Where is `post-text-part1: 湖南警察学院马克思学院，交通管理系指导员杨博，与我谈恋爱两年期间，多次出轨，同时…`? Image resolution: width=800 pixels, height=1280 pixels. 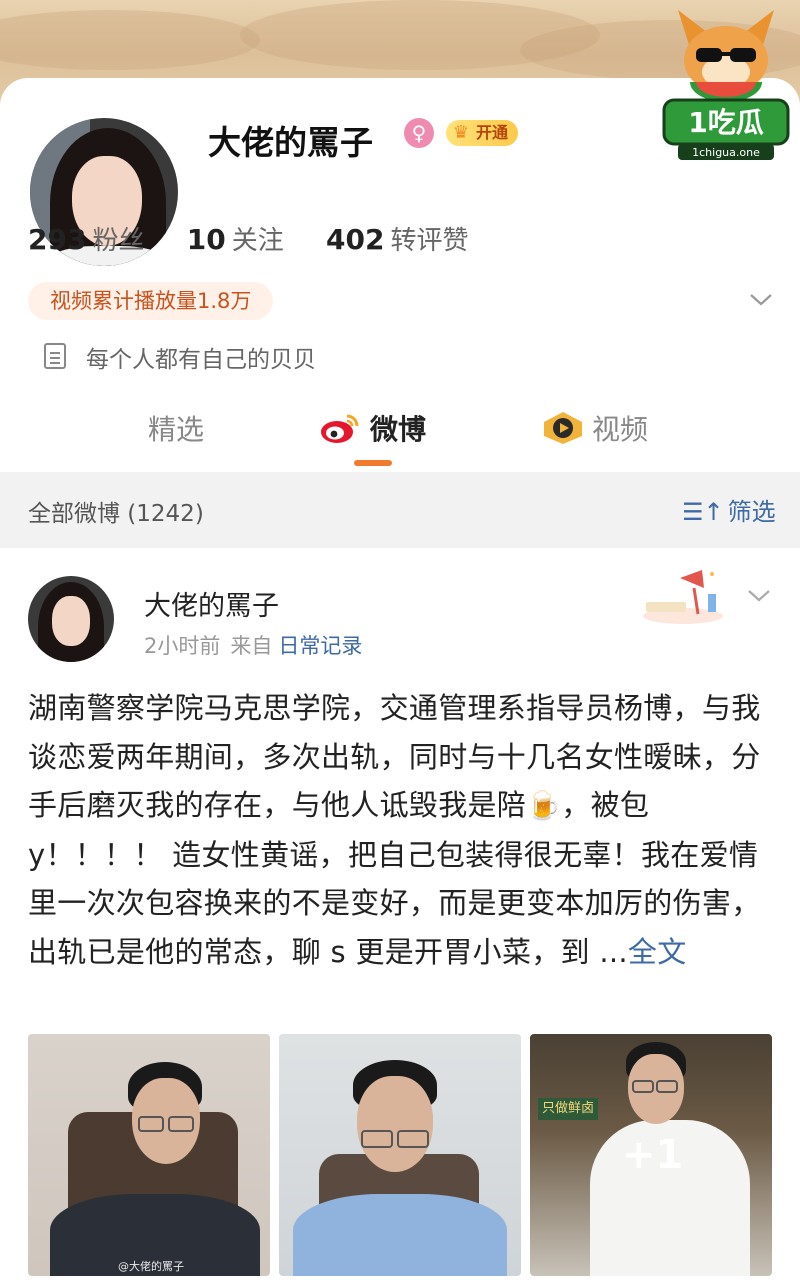
post-text-part1: 湖南警察学院马克思学院，交通管理系指导员杨博，与我谈恋爱两年期间，多次出轨，同时… is located at coordinates (394, 756).